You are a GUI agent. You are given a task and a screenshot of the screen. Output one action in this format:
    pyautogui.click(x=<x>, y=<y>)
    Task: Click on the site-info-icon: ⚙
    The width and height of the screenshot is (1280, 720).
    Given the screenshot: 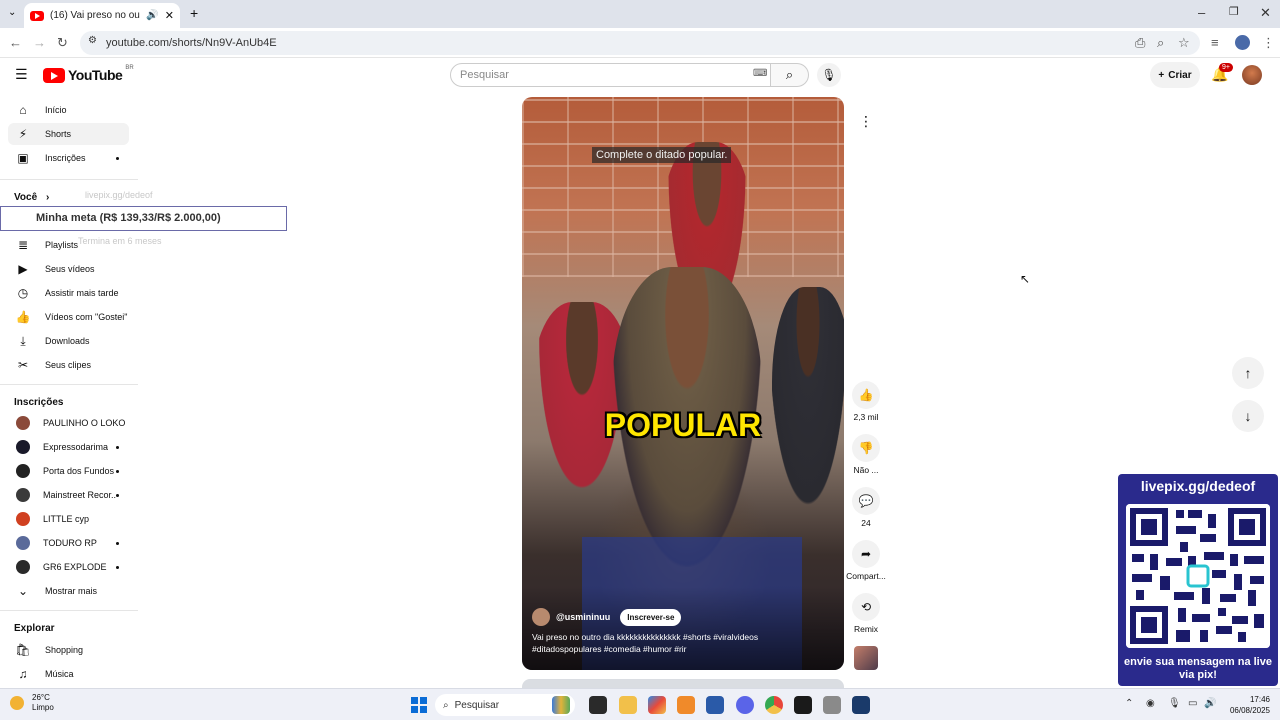 What is the action you would take?
    pyautogui.click(x=92, y=40)
    